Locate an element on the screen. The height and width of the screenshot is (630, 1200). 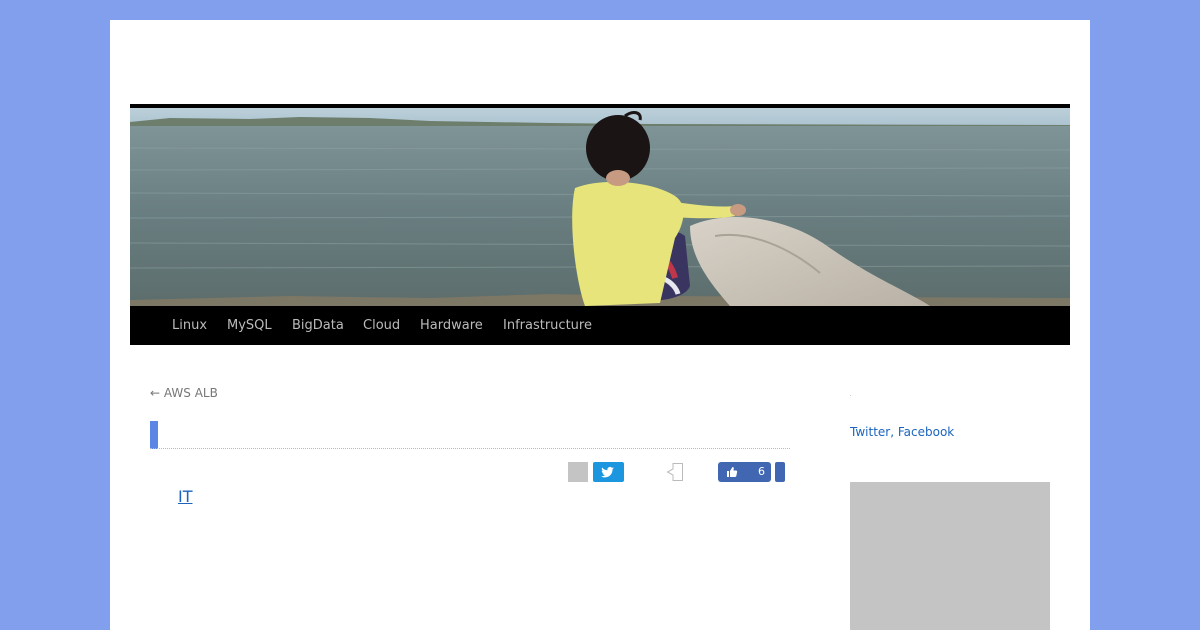
sidebar-sns-links: Twitter, Facebook is located at coordinates (902, 432).